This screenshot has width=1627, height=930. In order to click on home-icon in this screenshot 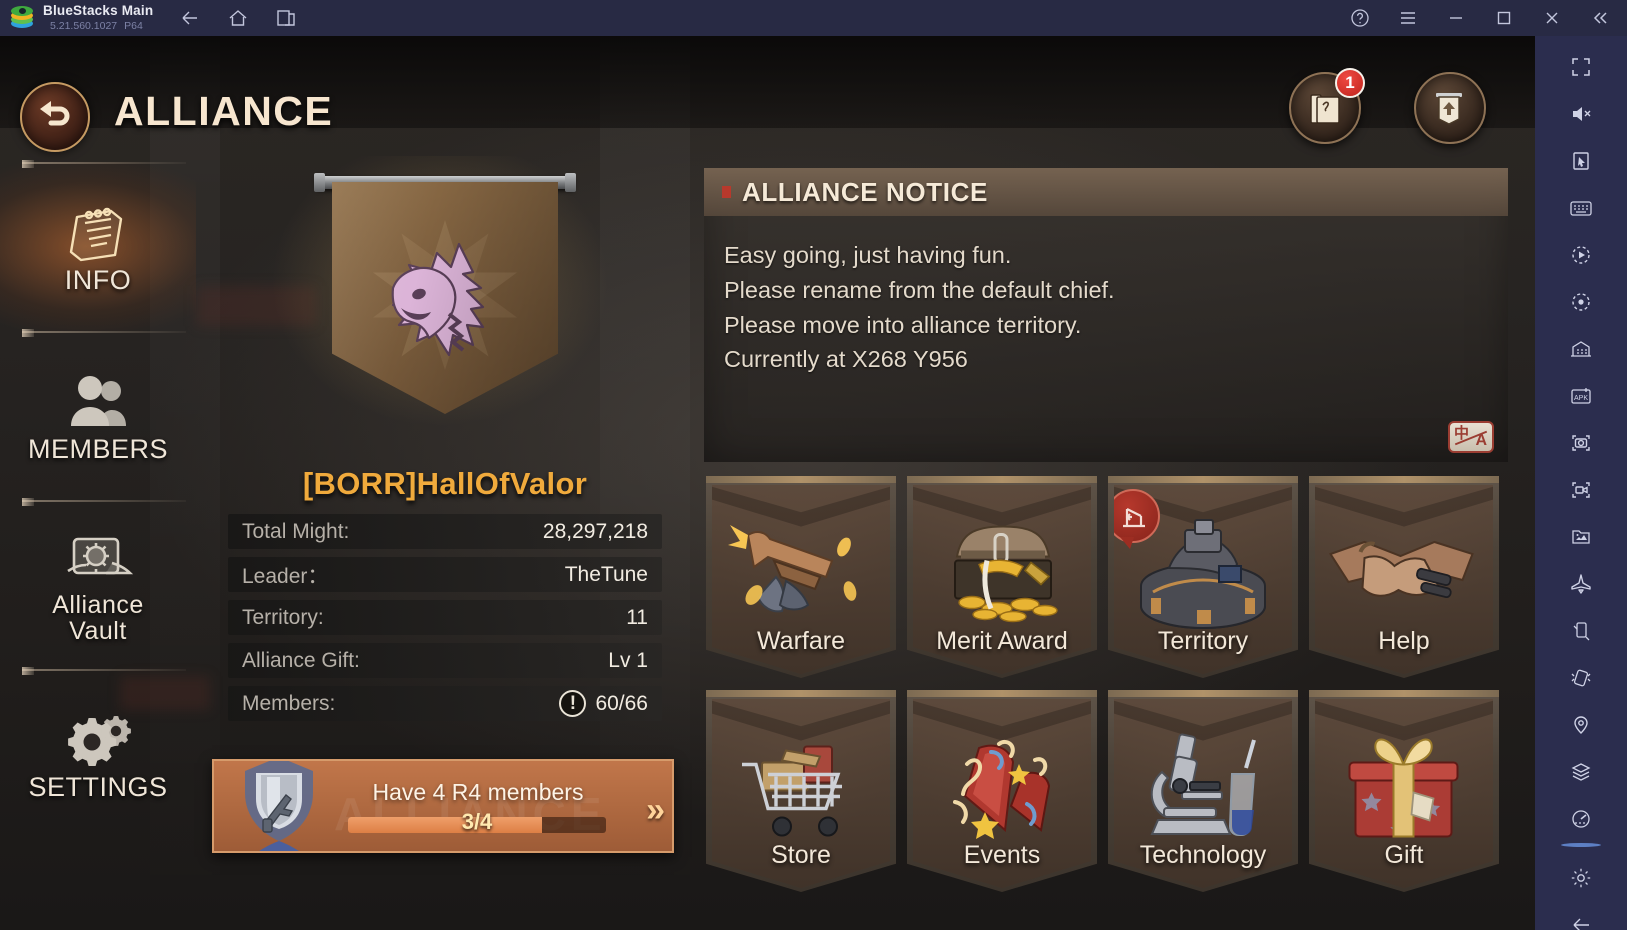, I will do `click(238, 18)`.